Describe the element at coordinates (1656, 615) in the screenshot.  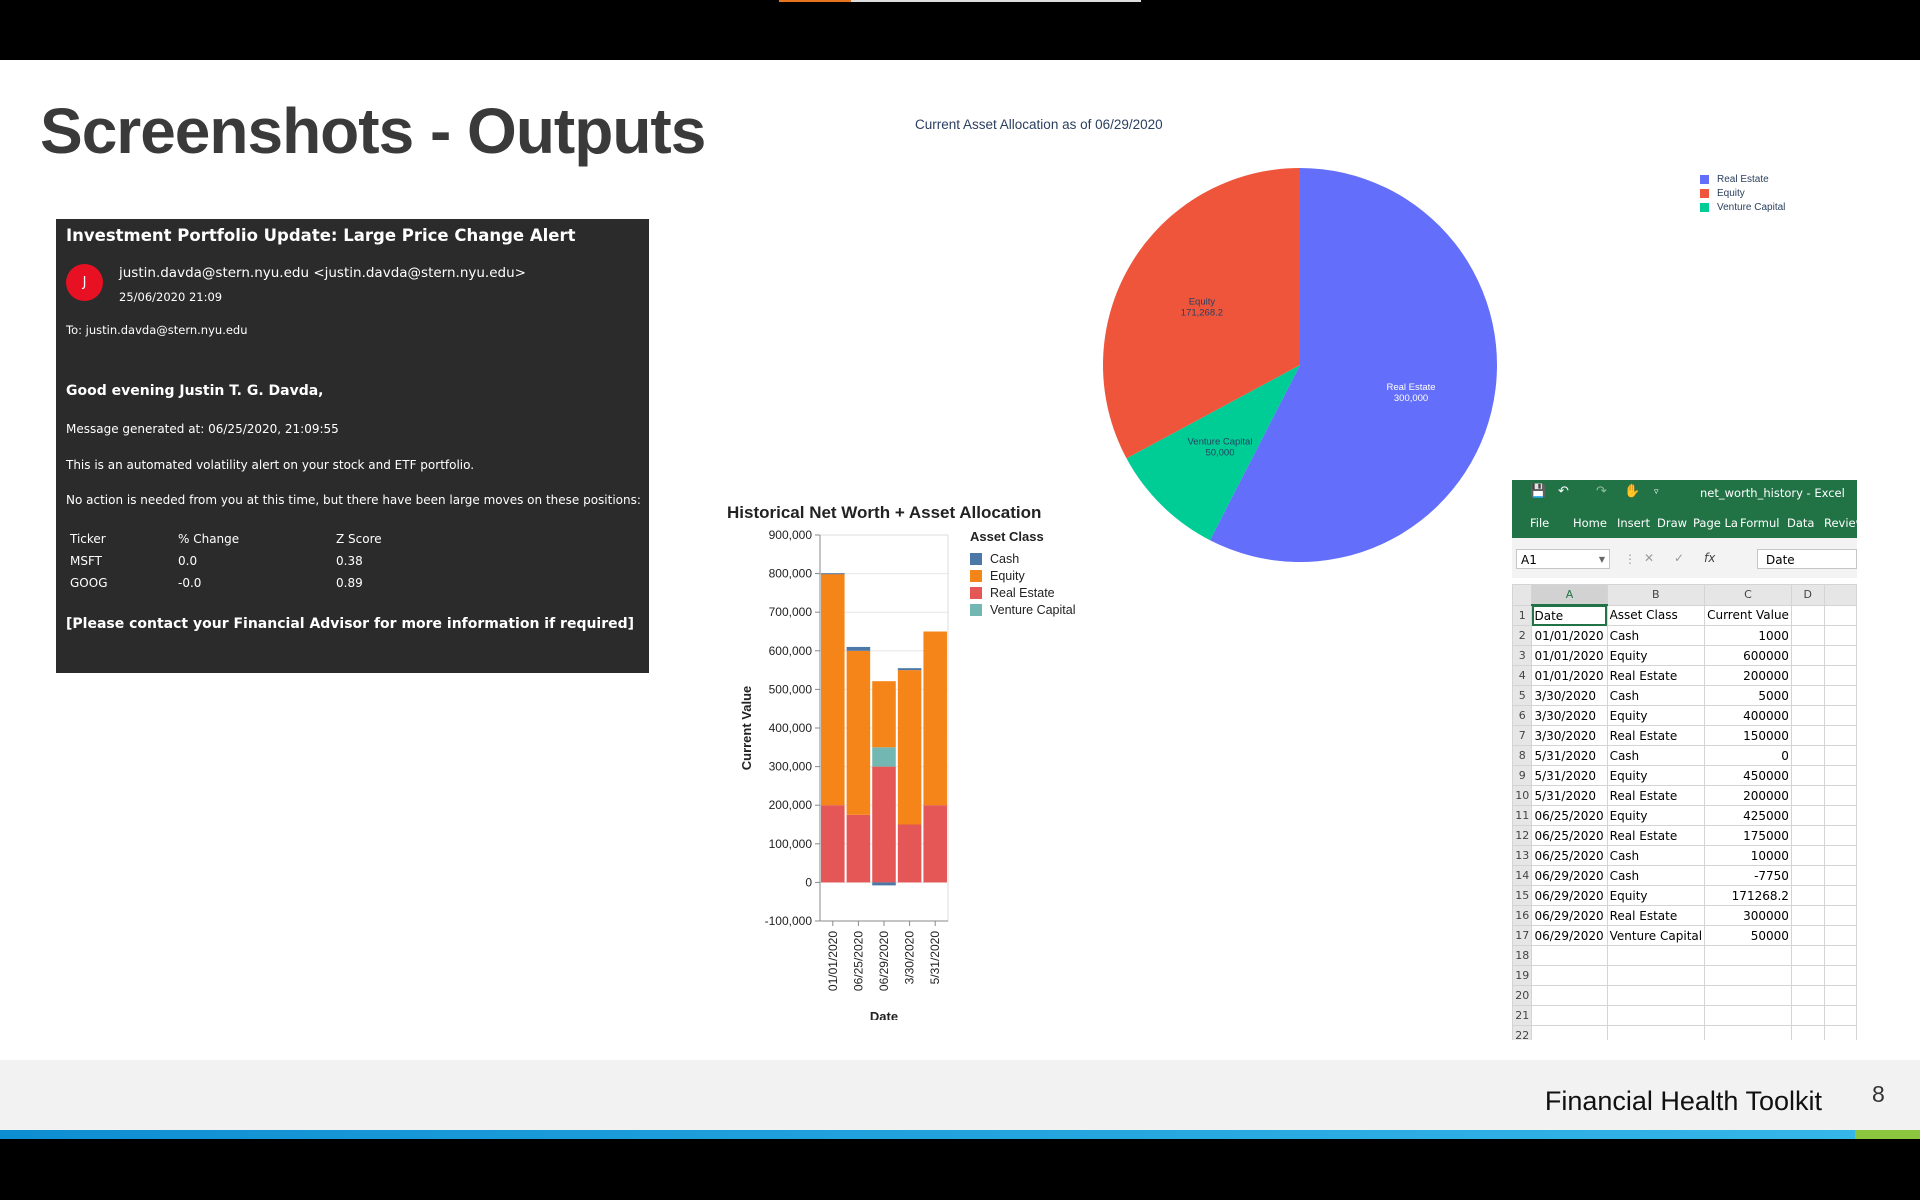
I see `cell: Asset Class` at that location.